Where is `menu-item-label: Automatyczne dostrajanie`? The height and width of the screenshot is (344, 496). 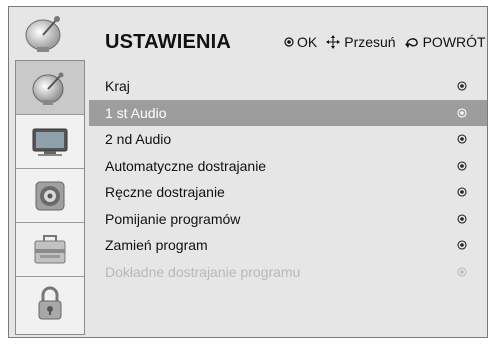
menu-item-label: Automatyczne dostrajanie is located at coordinates (186, 165).